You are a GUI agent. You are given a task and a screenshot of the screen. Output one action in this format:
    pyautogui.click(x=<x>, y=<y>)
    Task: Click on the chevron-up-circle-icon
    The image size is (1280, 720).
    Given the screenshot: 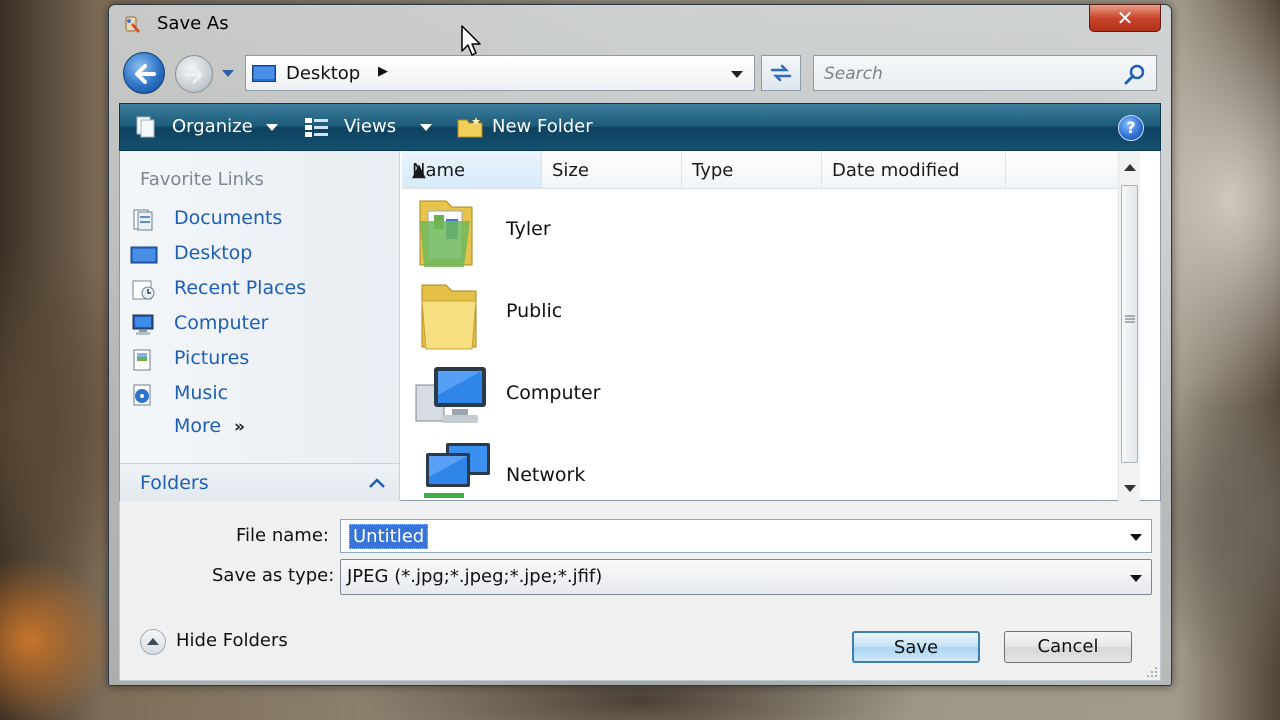 What is the action you would take?
    pyautogui.click(x=153, y=642)
    